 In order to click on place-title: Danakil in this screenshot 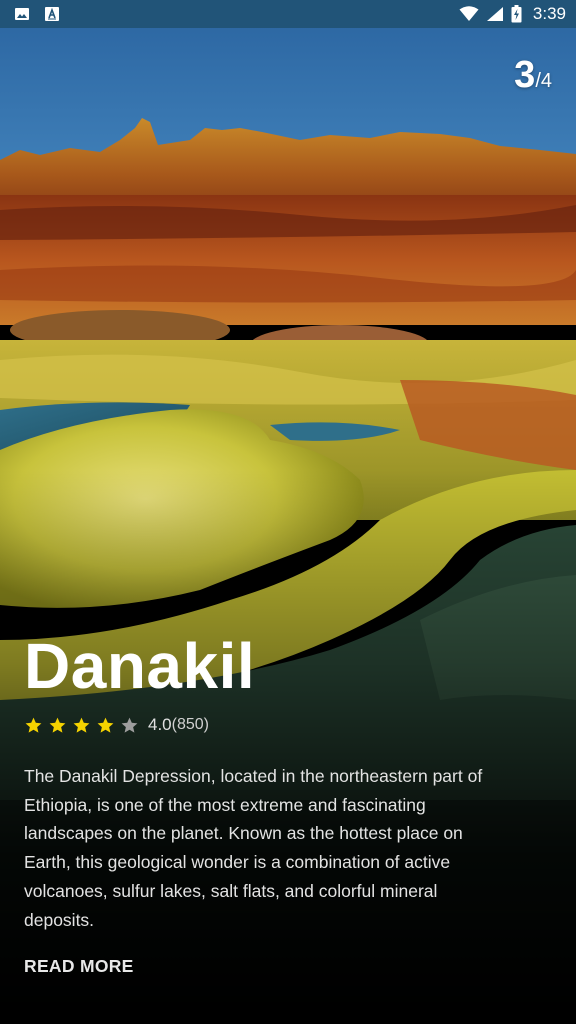, I will do `click(140, 666)`.